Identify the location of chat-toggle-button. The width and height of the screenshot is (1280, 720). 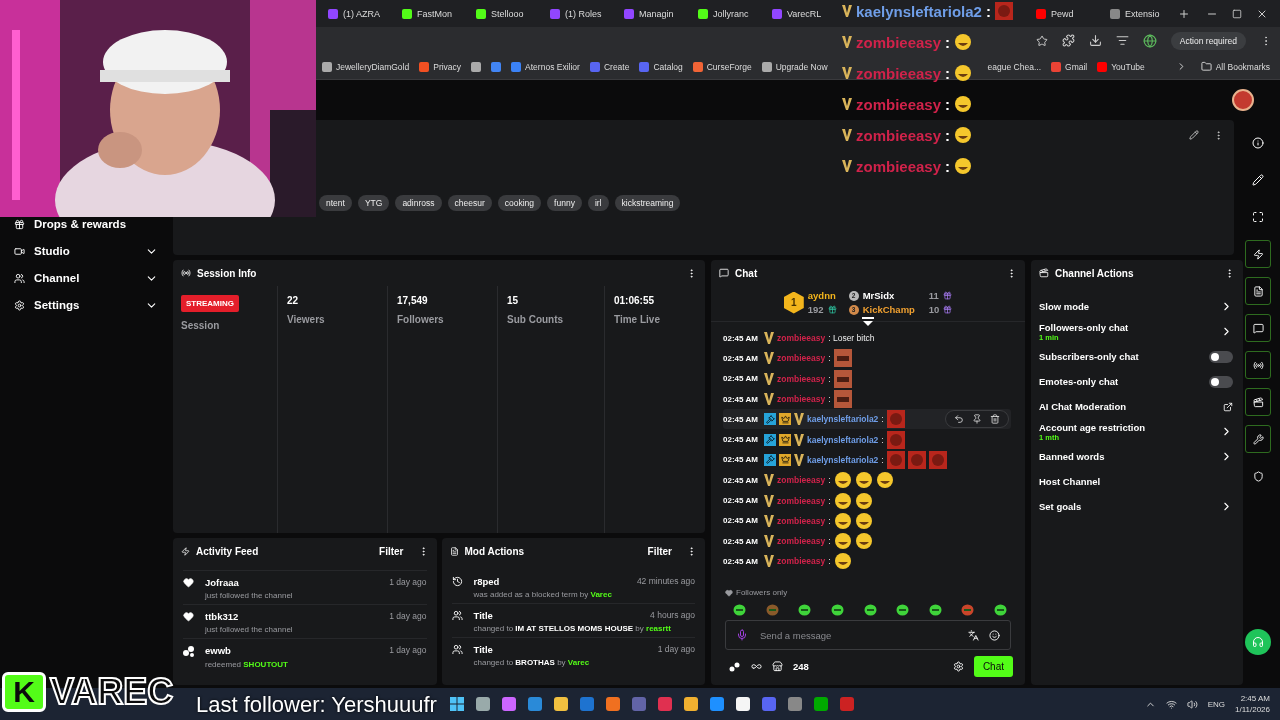
(1258, 328).